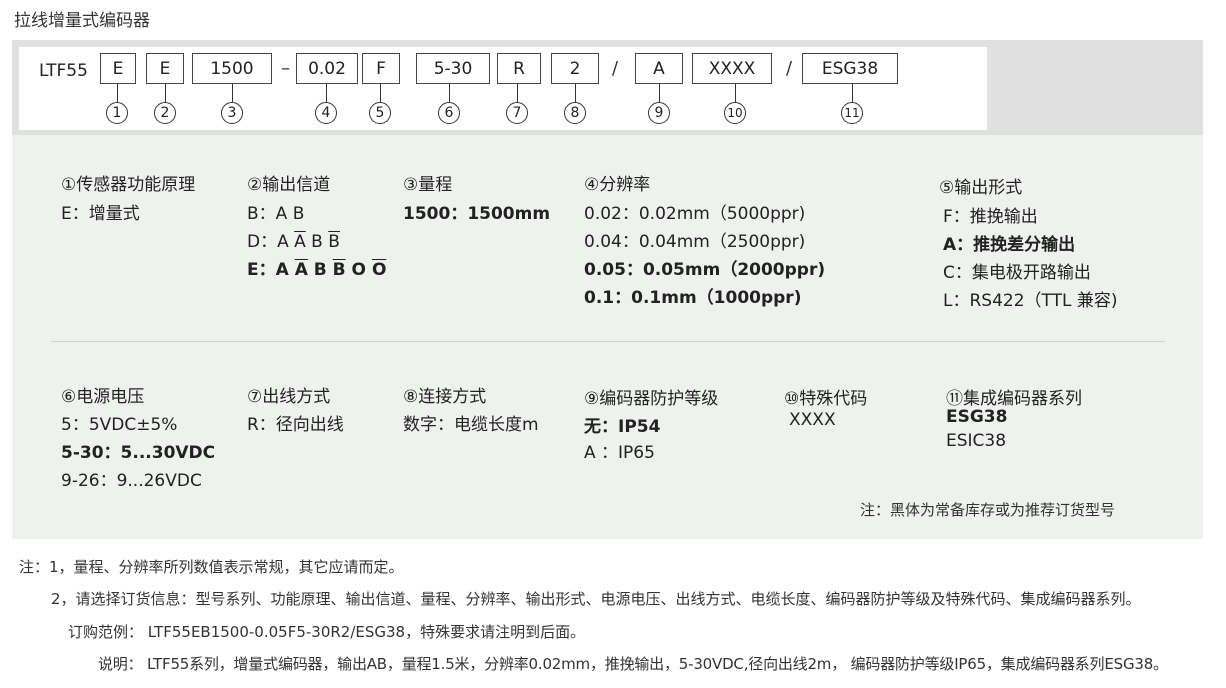  I want to click on spec-heading-connection: ⑧连接方式, so click(445, 397).